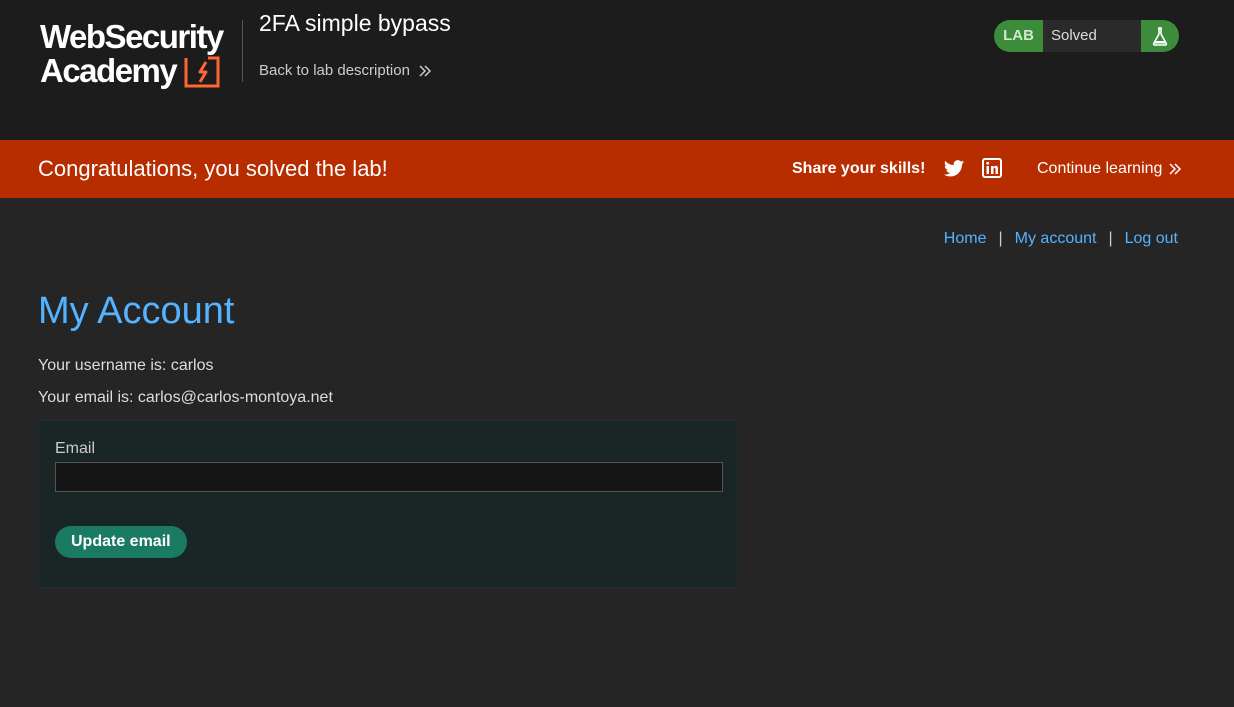 The image size is (1234, 707). What do you see at coordinates (1018, 35) in the screenshot?
I see `lab-tag: LAB` at bounding box center [1018, 35].